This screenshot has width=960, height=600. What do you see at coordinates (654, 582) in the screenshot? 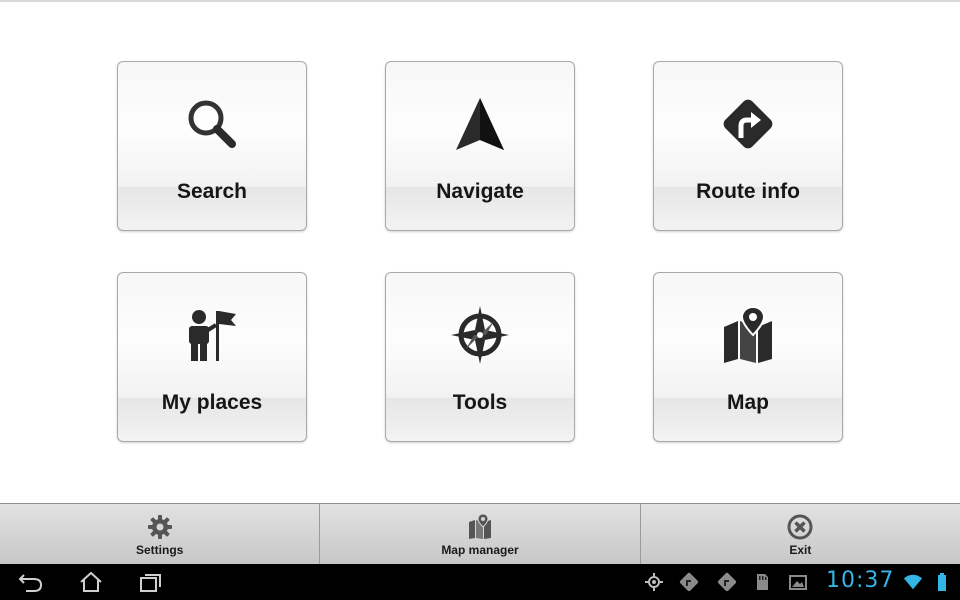
I see `gps-icon` at bounding box center [654, 582].